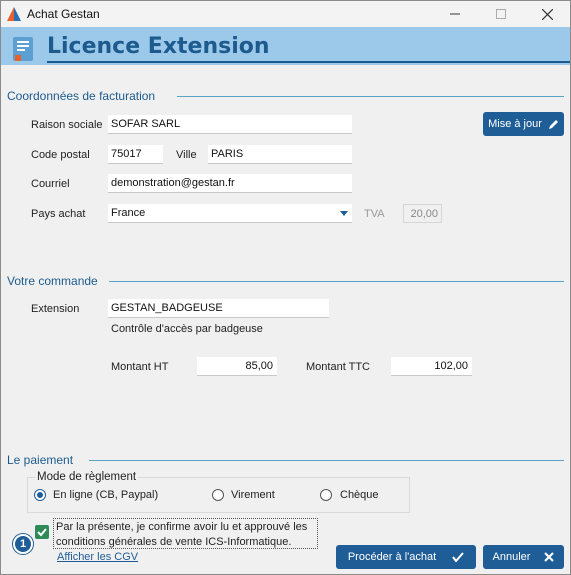 This screenshot has height=575, width=571. Describe the element at coordinates (553, 124) in the screenshot. I see `pencil-icon` at that location.